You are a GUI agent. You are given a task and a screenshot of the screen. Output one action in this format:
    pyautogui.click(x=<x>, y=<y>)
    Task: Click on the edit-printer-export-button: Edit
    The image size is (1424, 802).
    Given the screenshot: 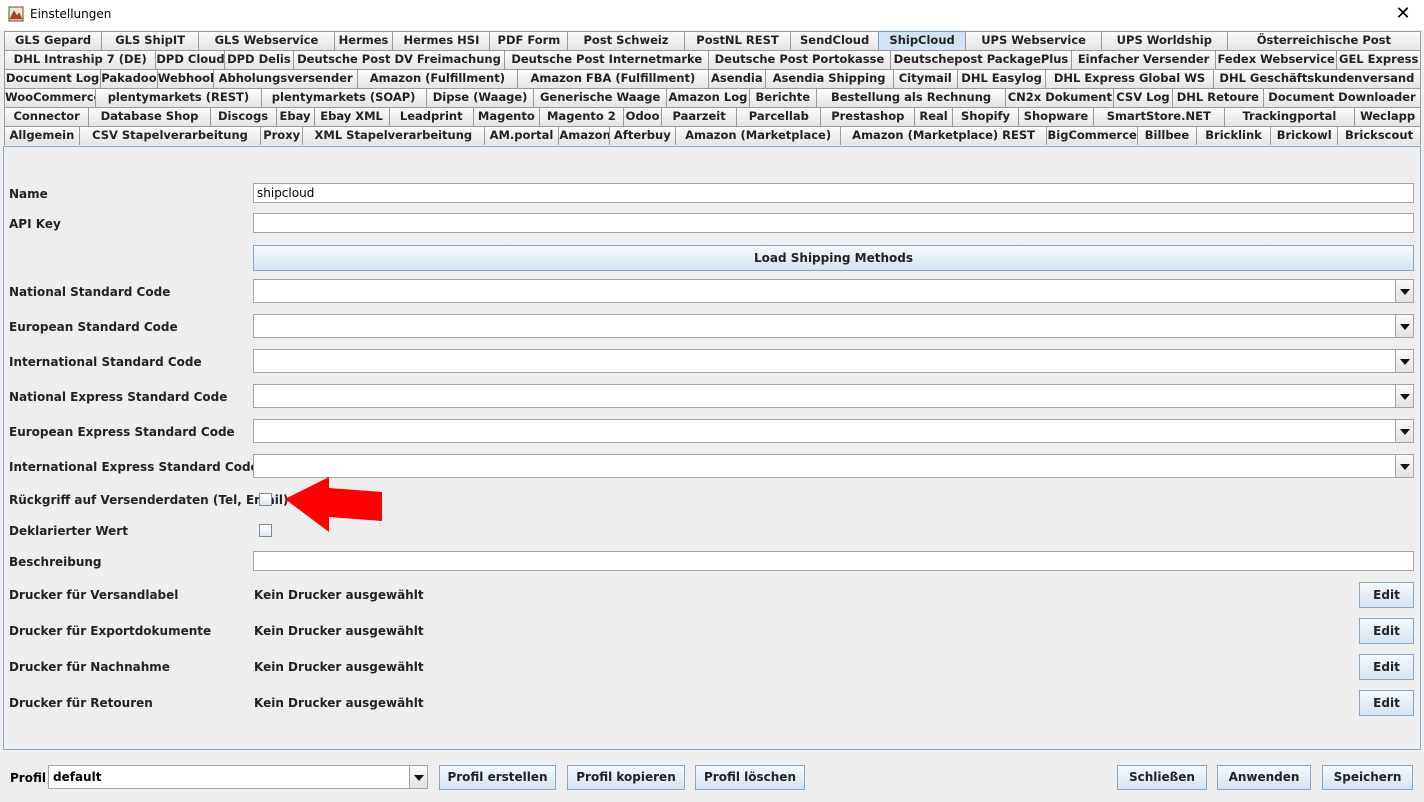 What is the action you would take?
    pyautogui.click(x=1386, y=631)
    